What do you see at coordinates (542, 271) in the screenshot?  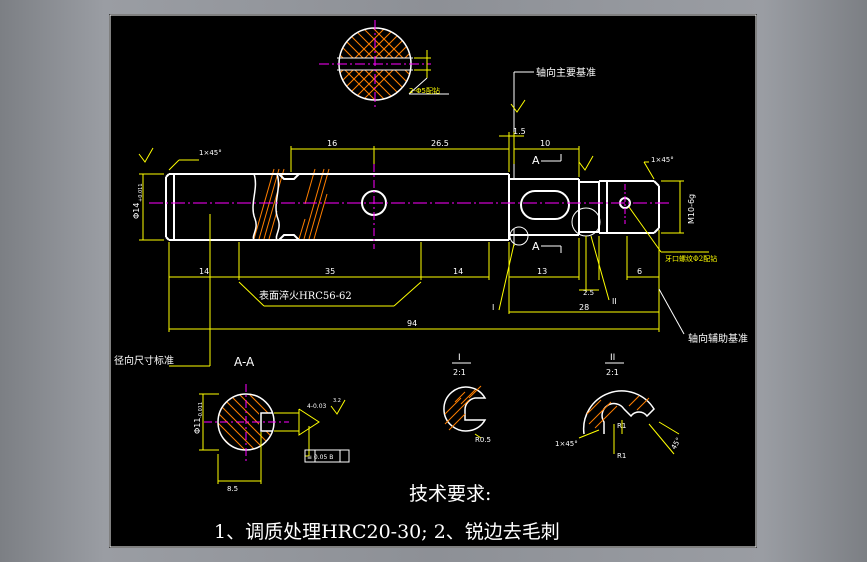 I see `dim-13: 13` at bounding box center [542, 271].